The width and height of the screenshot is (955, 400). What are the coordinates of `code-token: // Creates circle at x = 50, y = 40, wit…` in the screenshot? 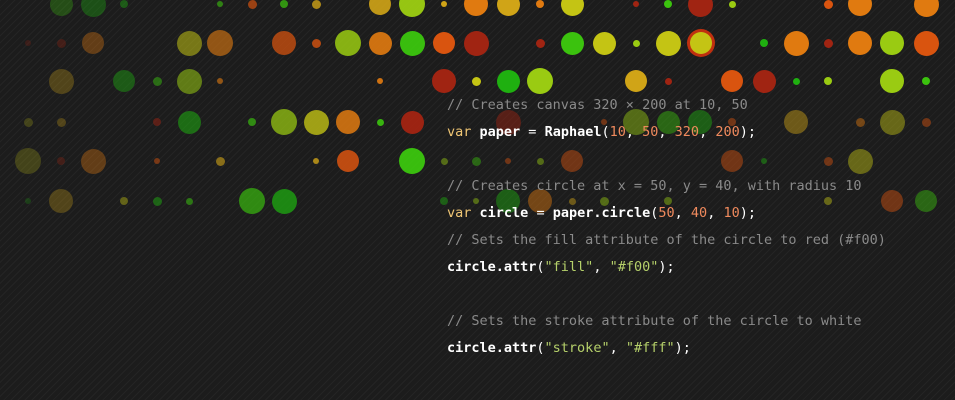 It's located at (654, 186).